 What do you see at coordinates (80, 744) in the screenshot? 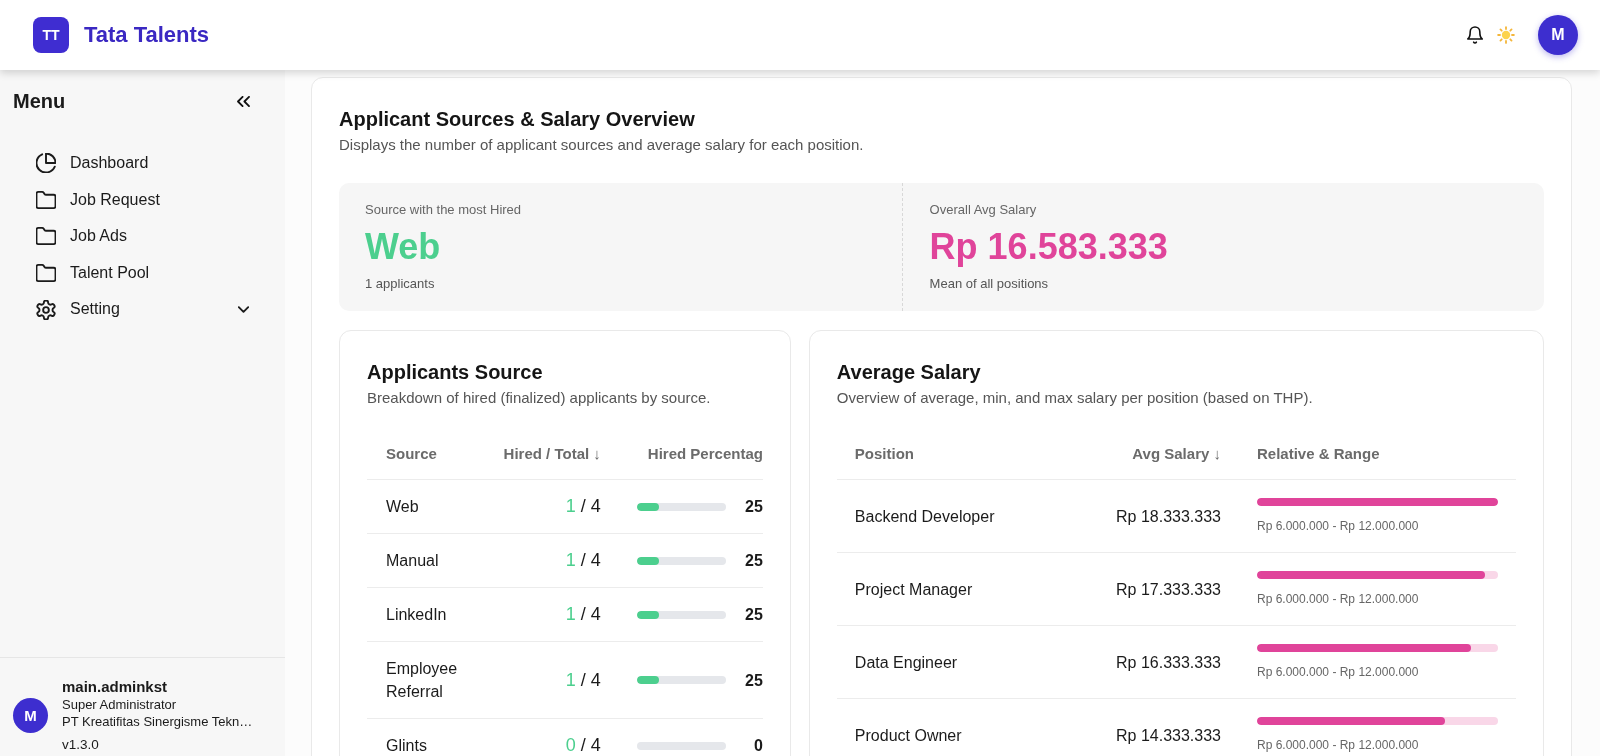
I see `app-version: v1.3.0` at bounding box center [80, 744].